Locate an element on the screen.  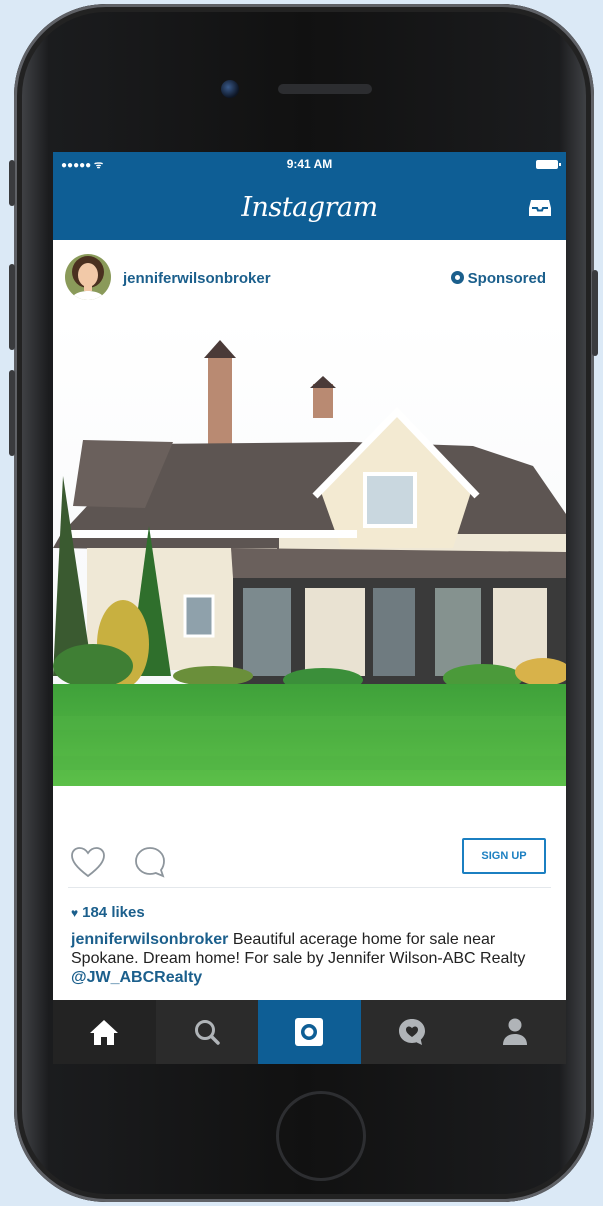
post-username: jenniferwilsonbroker is located at coordinates (197, 278).